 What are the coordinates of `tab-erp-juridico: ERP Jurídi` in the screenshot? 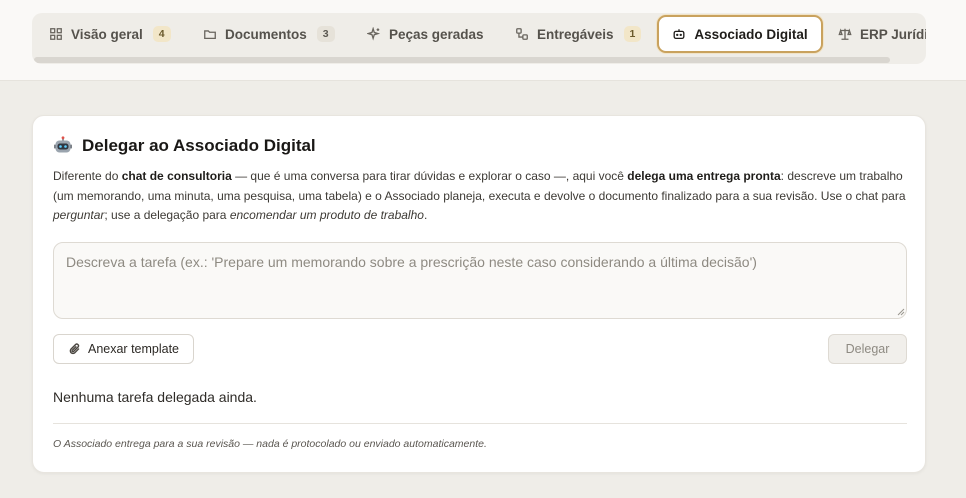 It's located at (882, 34).